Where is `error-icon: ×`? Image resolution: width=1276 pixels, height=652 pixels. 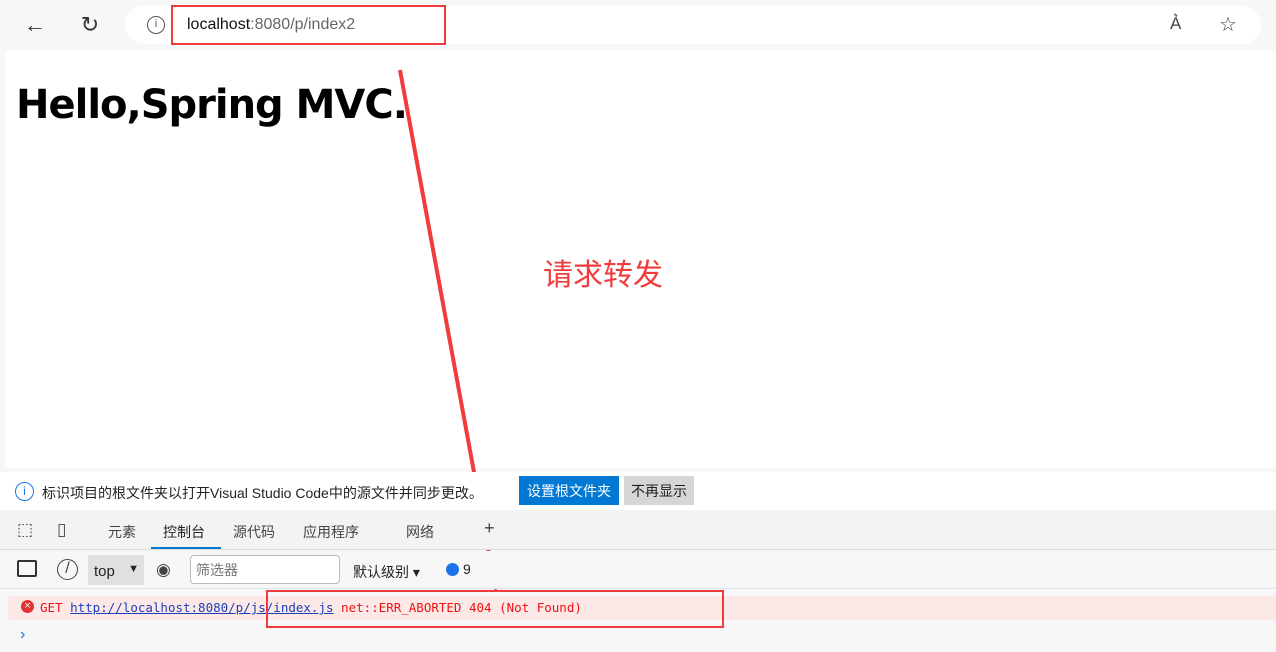
error-icon: × is located at coordinates (27, 606).